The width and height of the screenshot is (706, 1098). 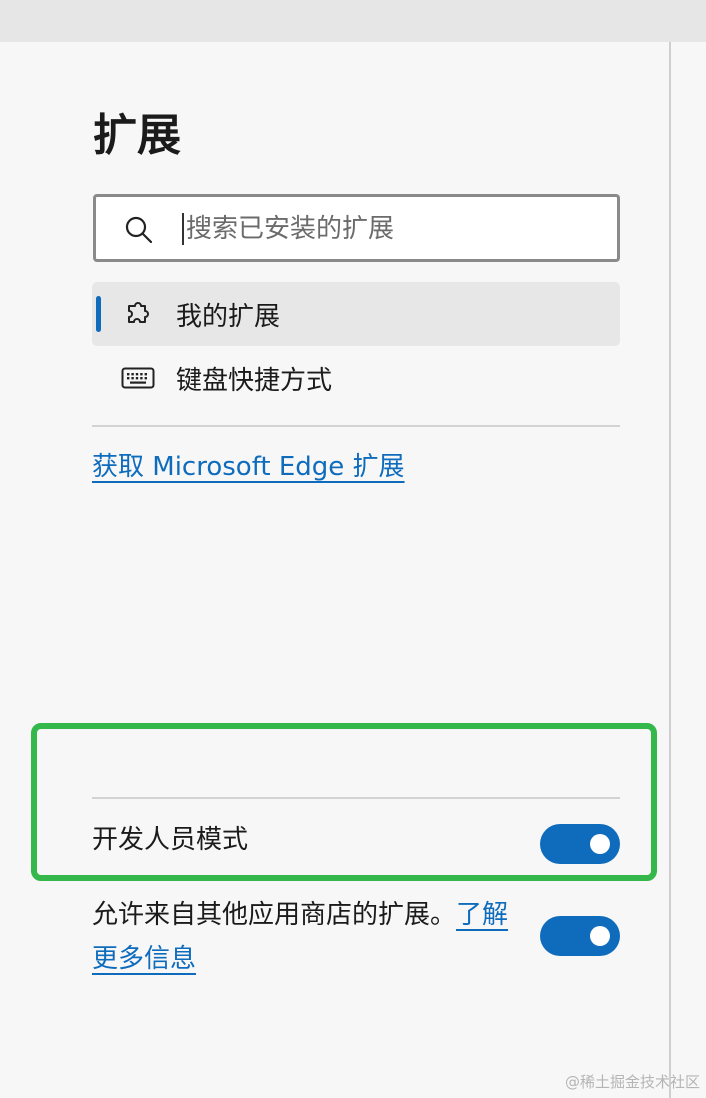 I want to click on developer-mode-toggle, so click(x=580, y=844).